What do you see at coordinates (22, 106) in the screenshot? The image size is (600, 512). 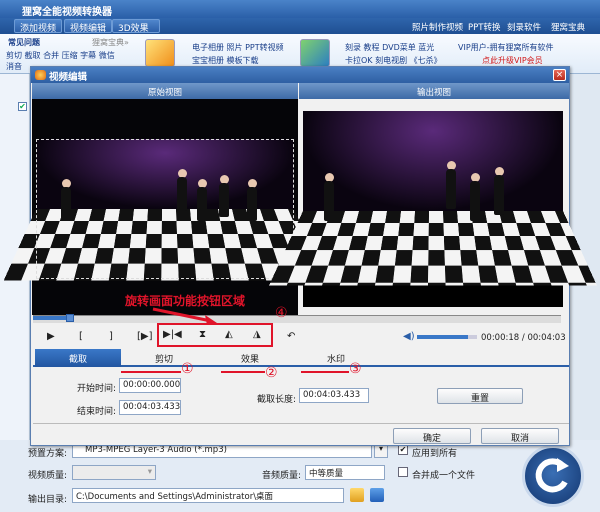 I see `file-checkbox: ✔` at bounding box center [22, 106].